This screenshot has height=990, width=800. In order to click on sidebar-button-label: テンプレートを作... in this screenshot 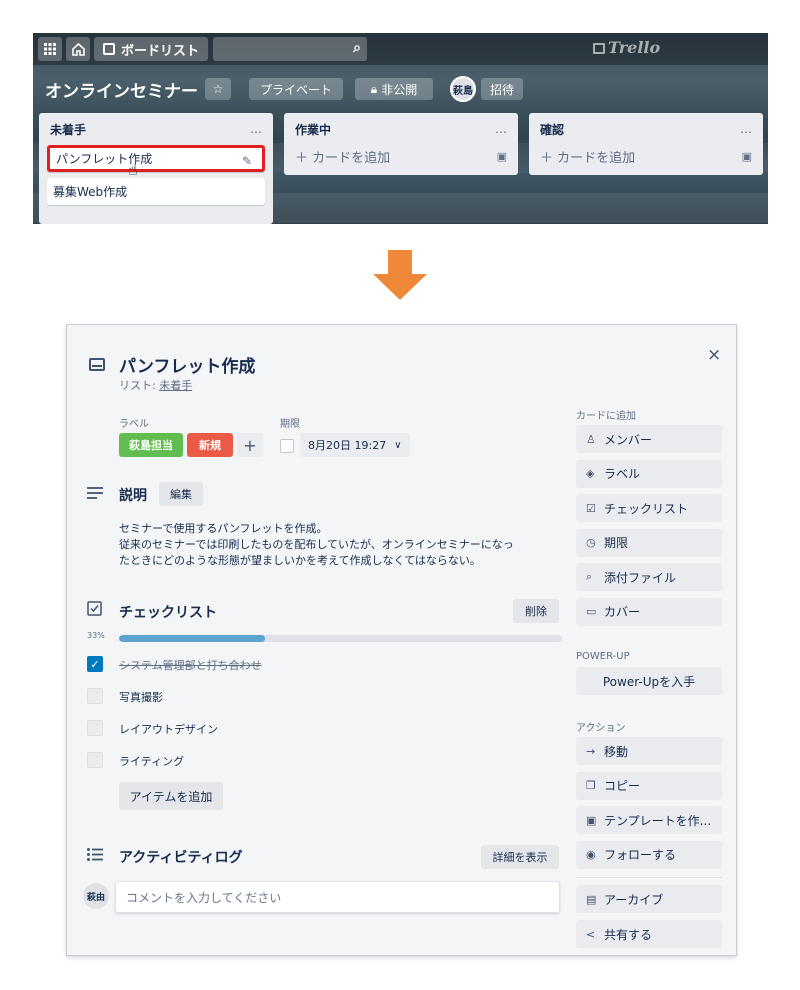, I will do `click(658, 820)`.